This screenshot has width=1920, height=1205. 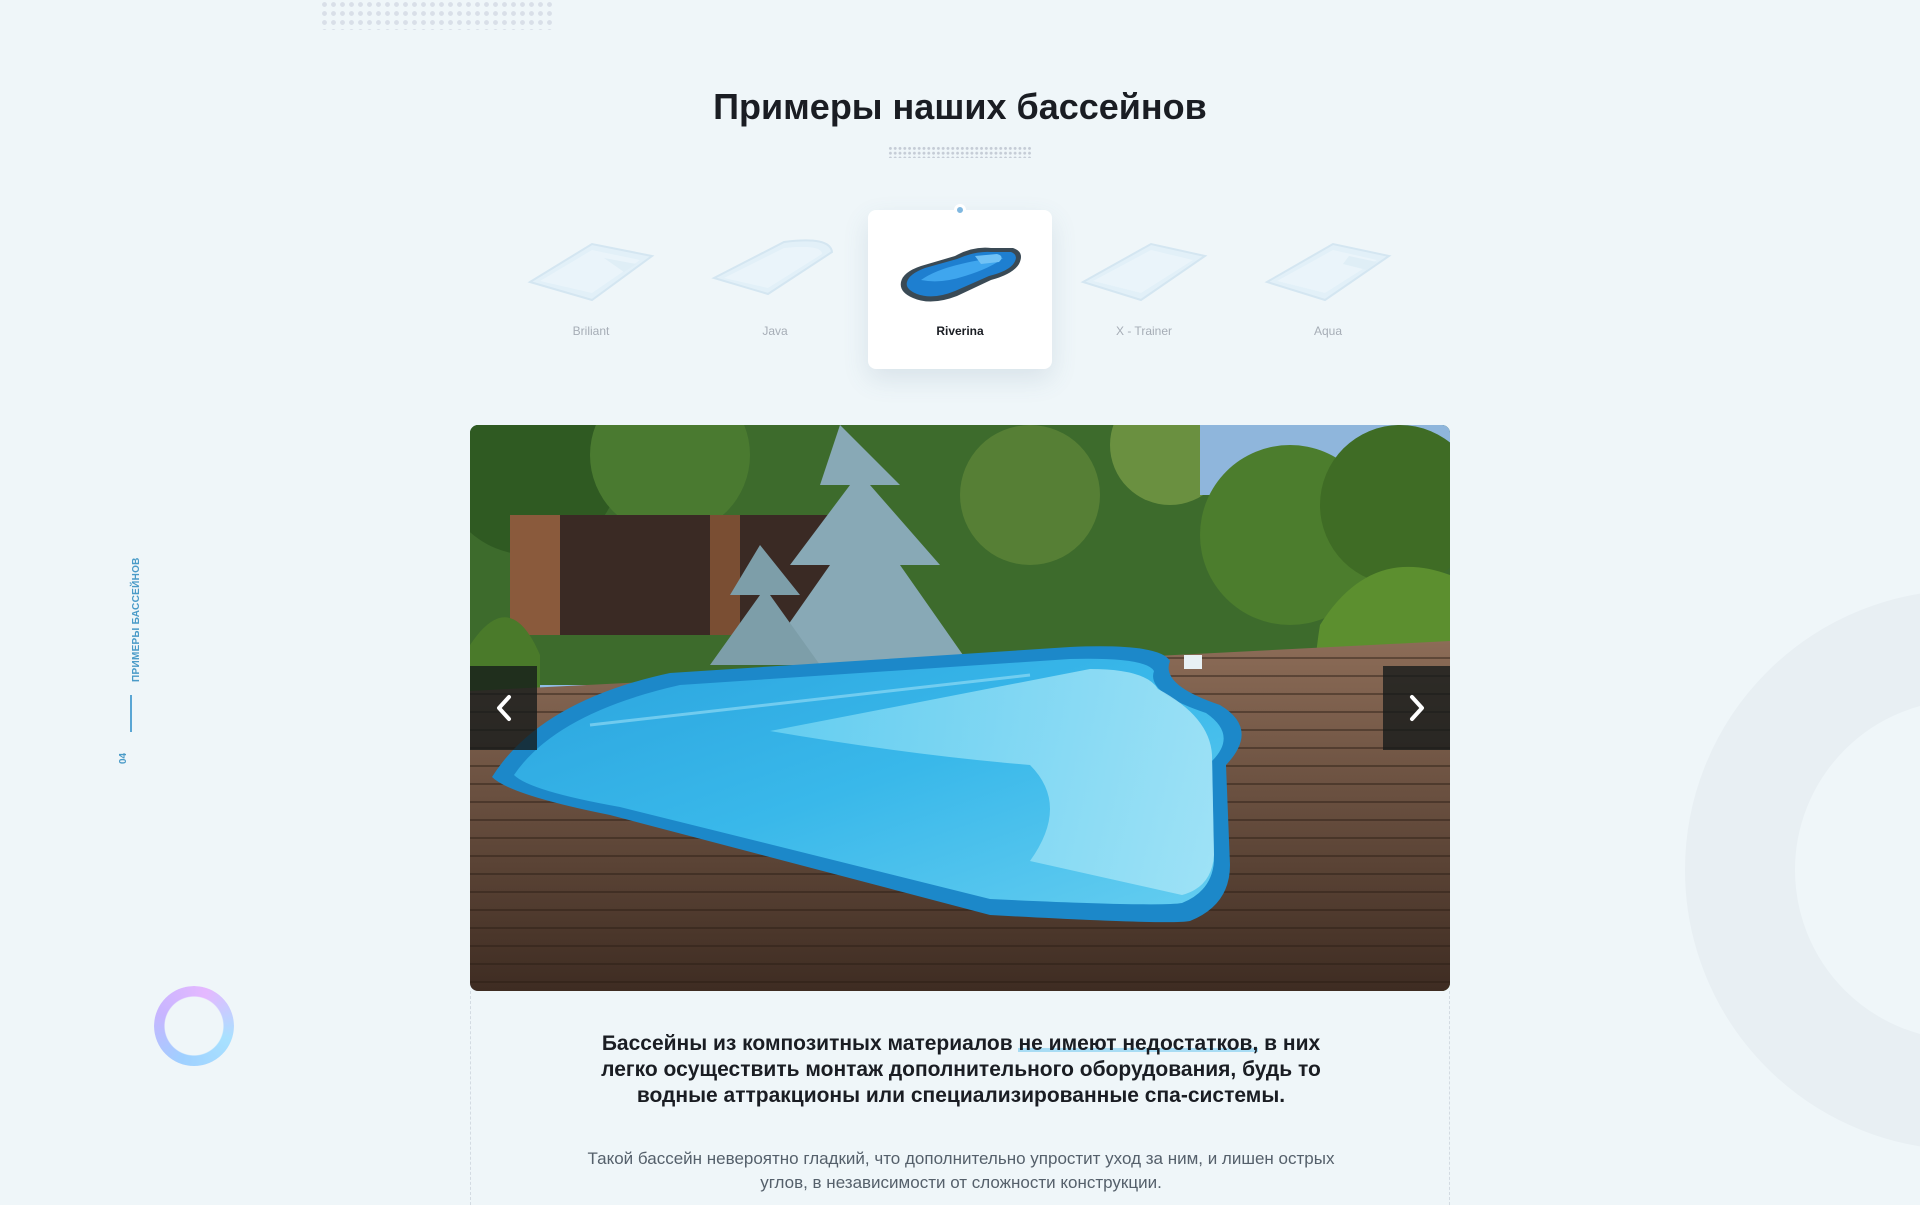 I want to click on tab-label: Briliant, so click(x=591, y=331).